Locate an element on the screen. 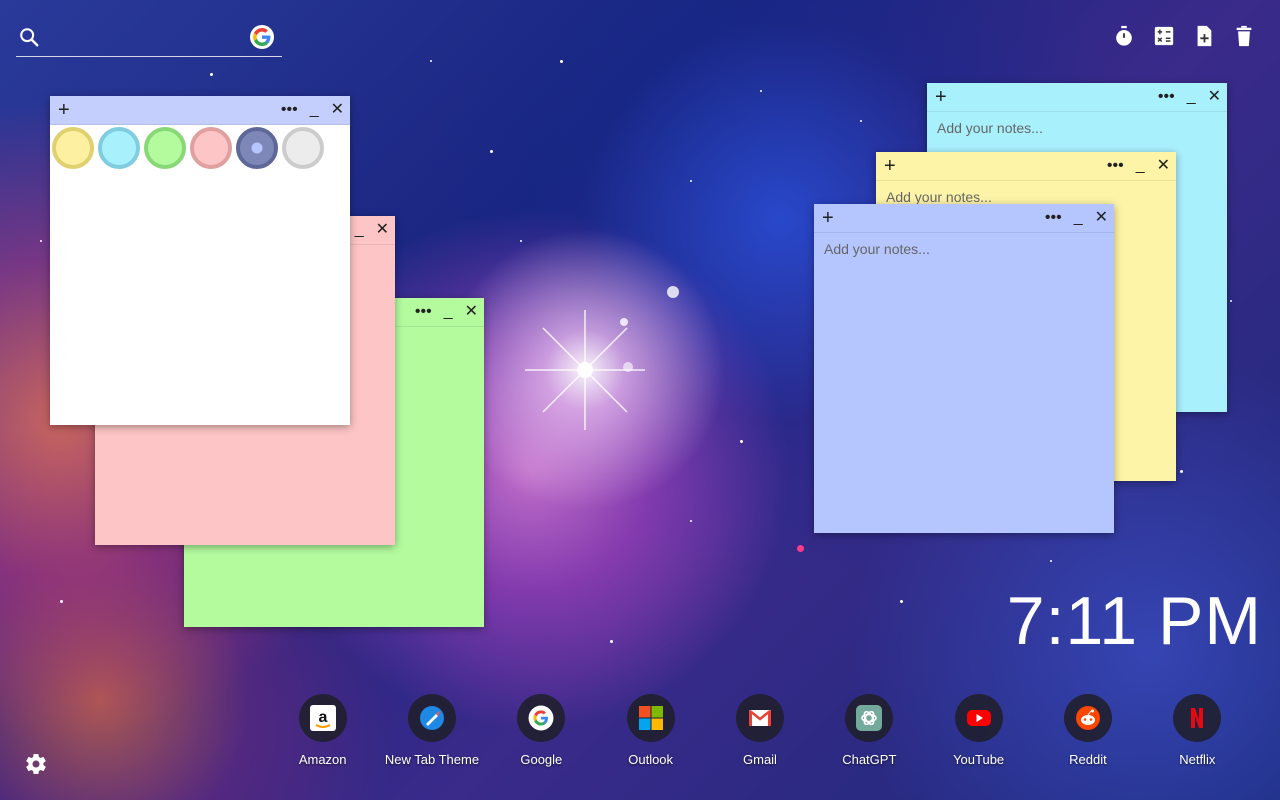 Image resolution: width=1280 pixels, height=800 pixels. shortcut-reddit: Reddit is located at coordinates (1087, 730).